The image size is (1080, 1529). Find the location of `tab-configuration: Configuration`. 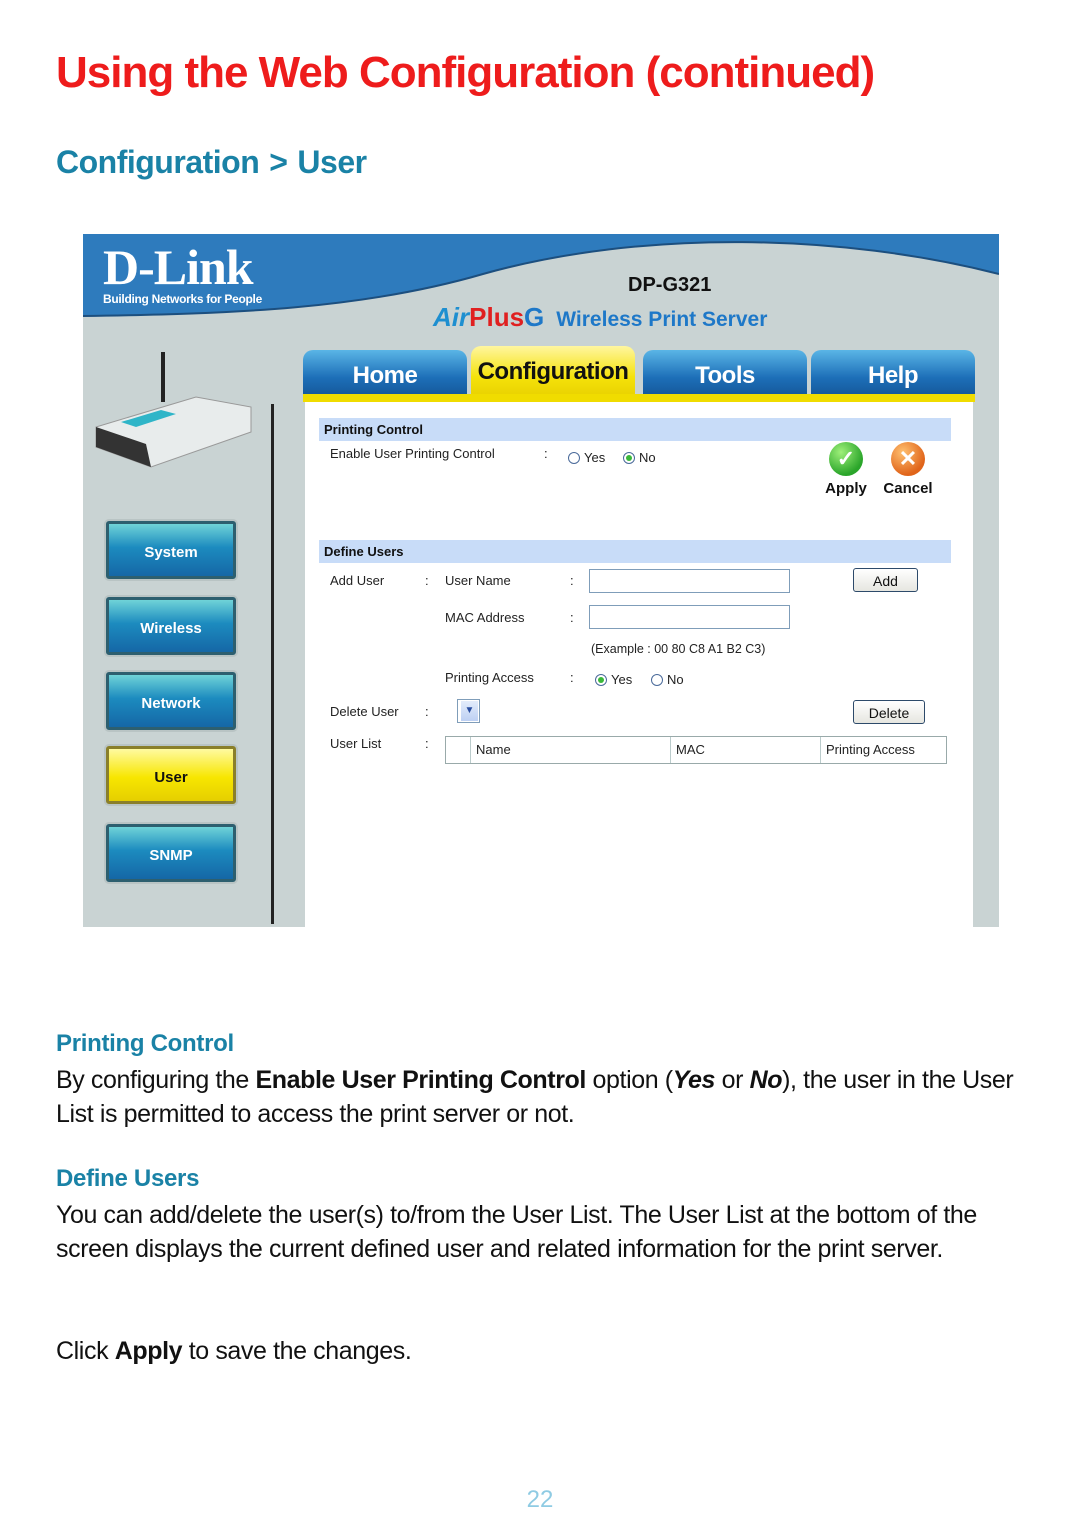

tab-configuration: Configuration is located at coordinates (553, 372).